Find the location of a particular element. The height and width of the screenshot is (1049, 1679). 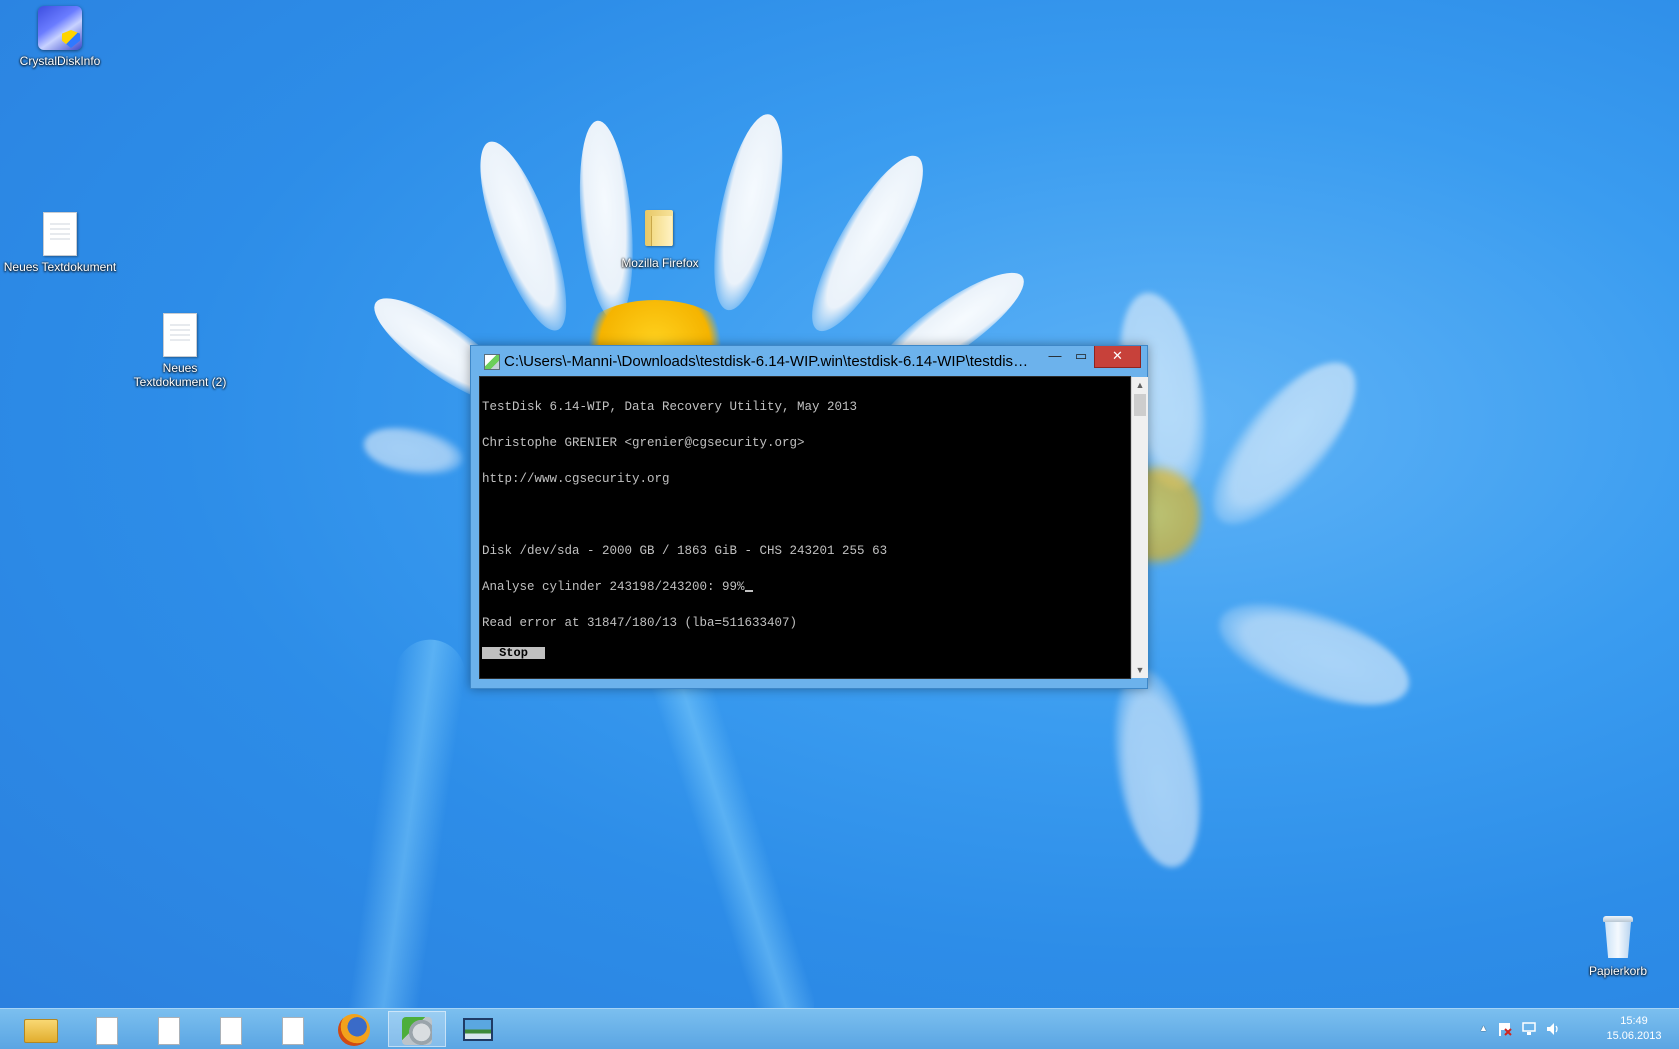

action-center-flag-icon is located at coordinates (1505, 1030).